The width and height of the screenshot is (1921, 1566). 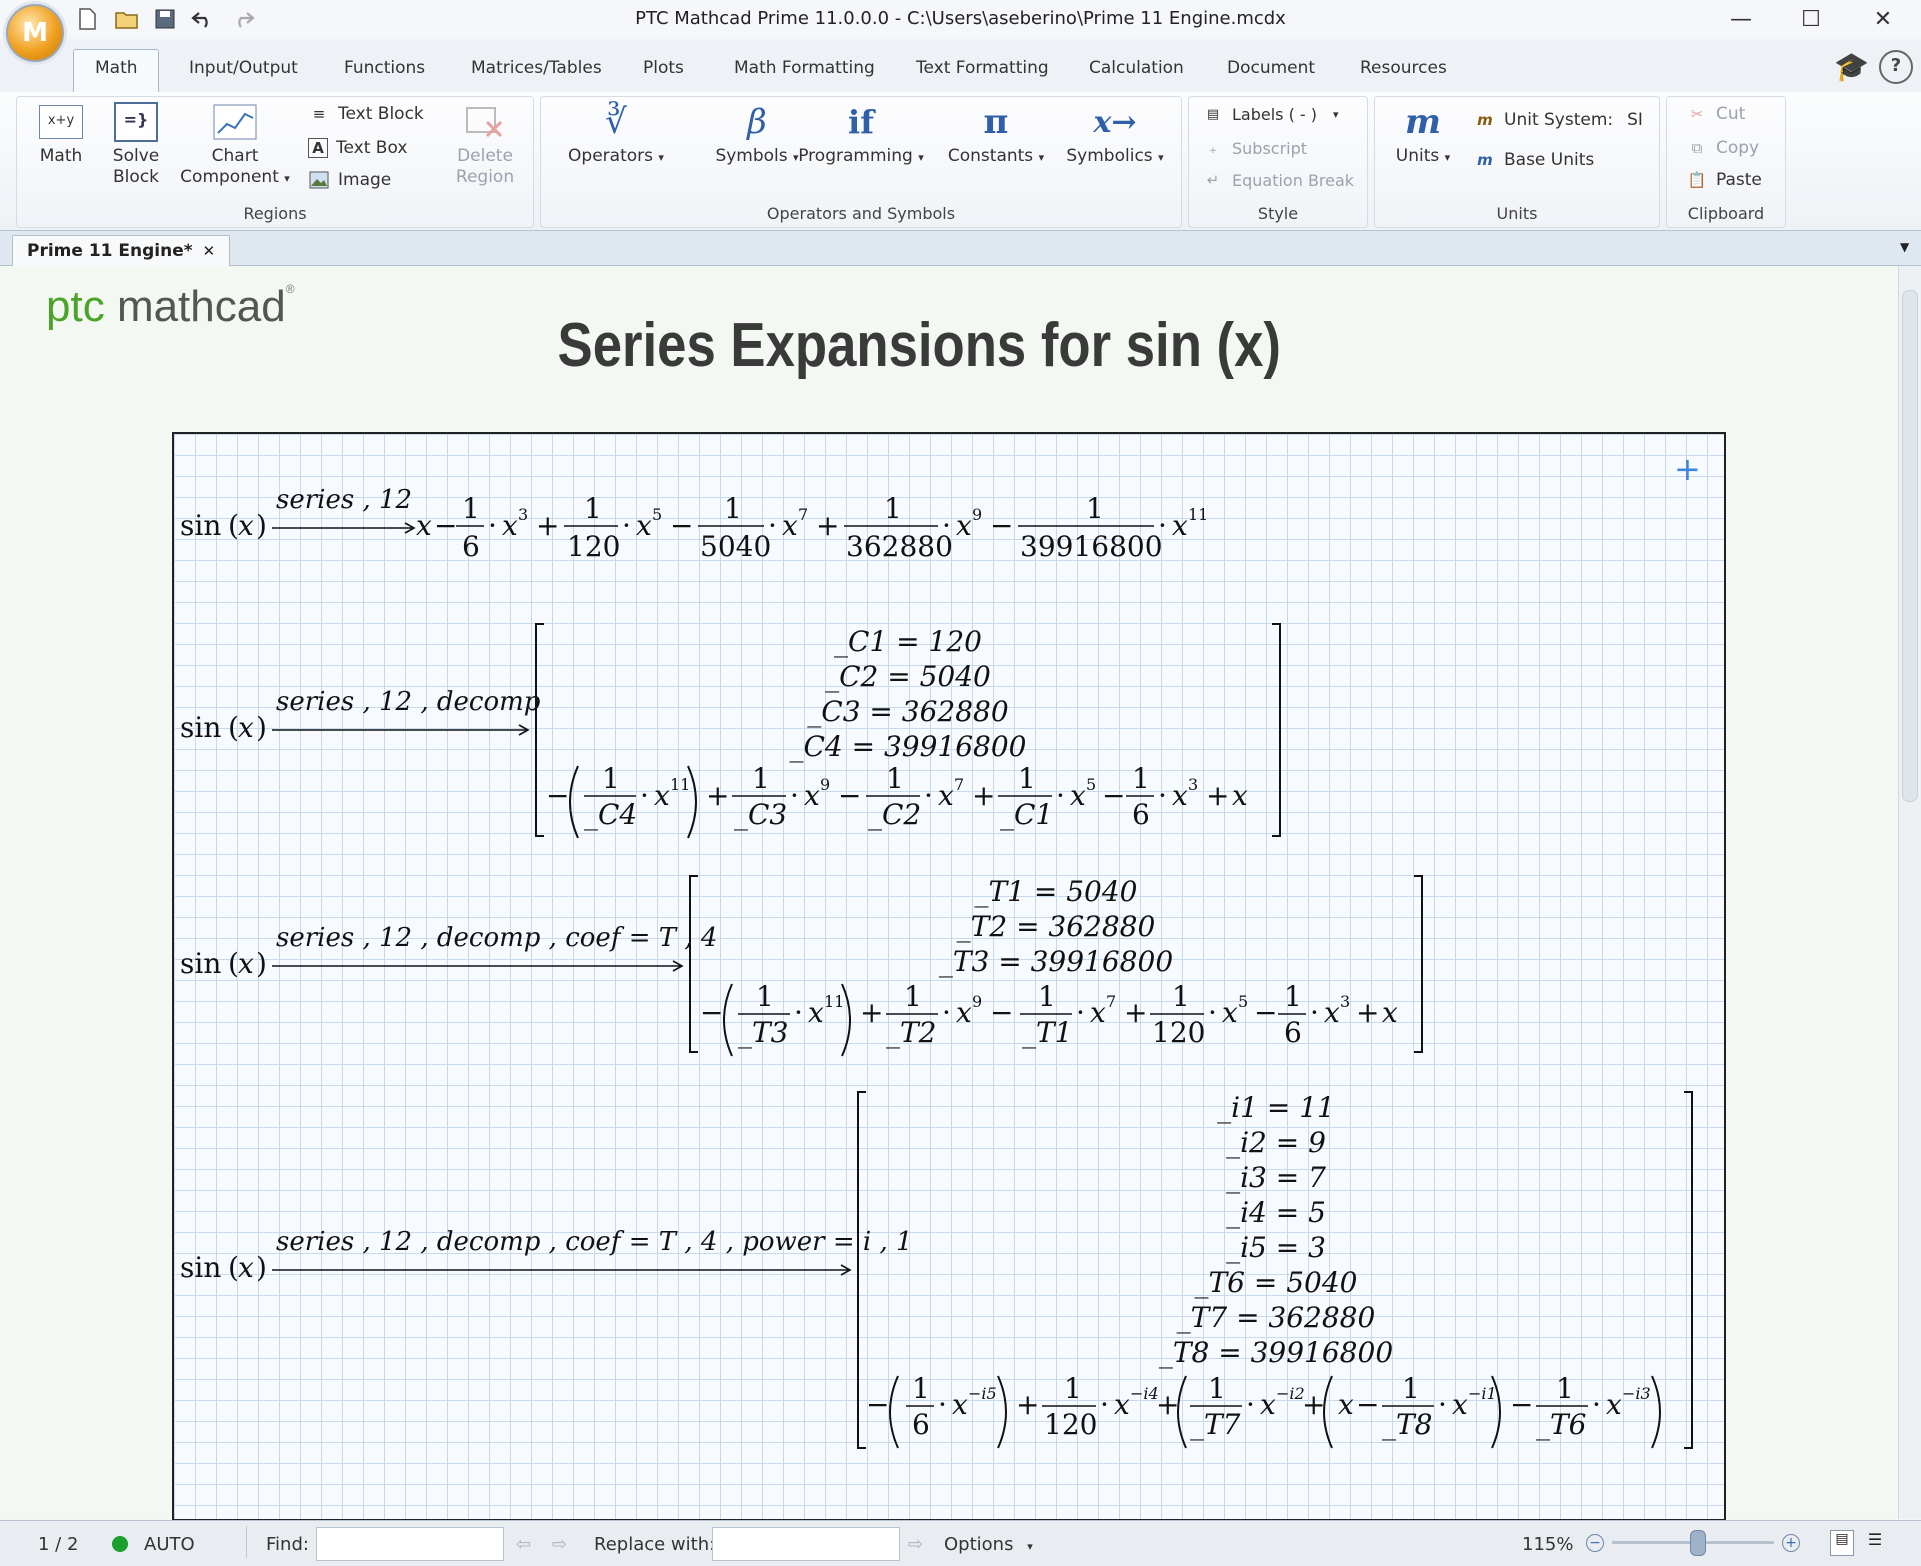 What do you see at coordinates (1270, 114) in the screenshot?
I see `labels-dropdown: ▤ Labels ( - ) ▾` at bounding box center [1270, 114].